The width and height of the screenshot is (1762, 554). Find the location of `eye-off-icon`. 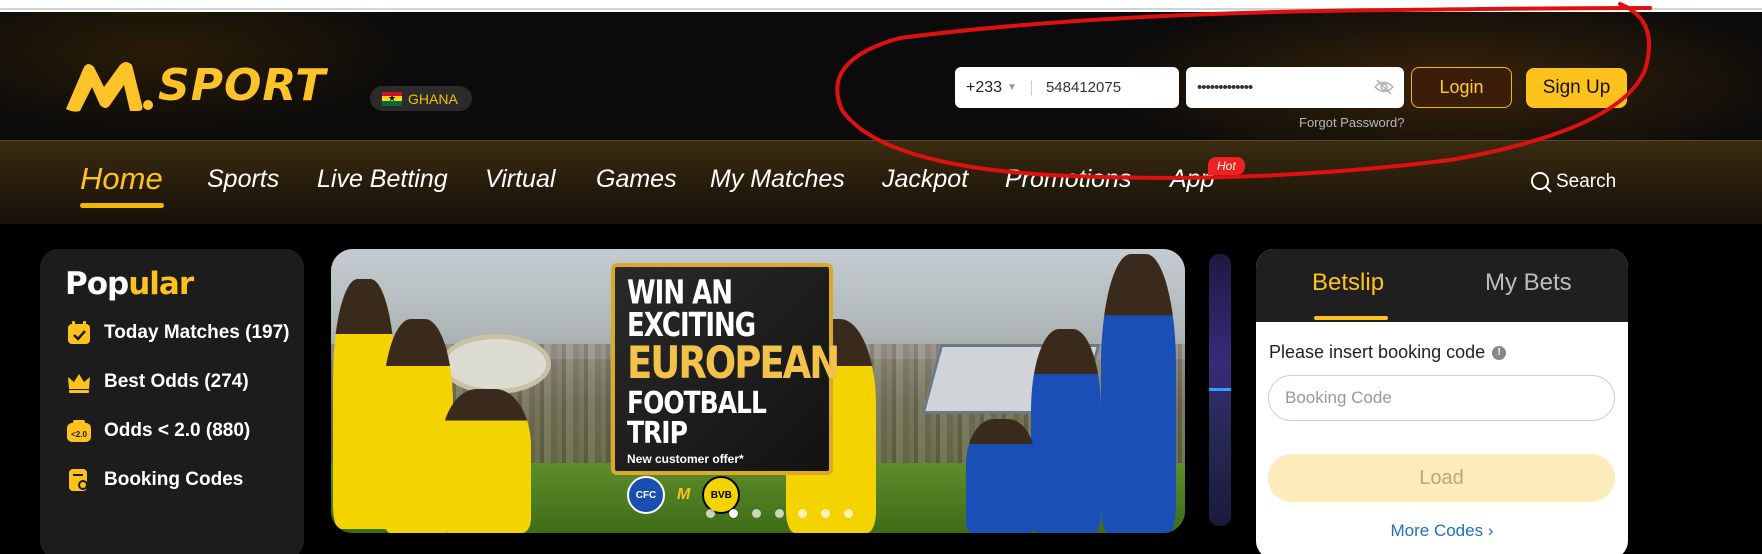

eye-off-icon is located at coordinates (1384, 87).